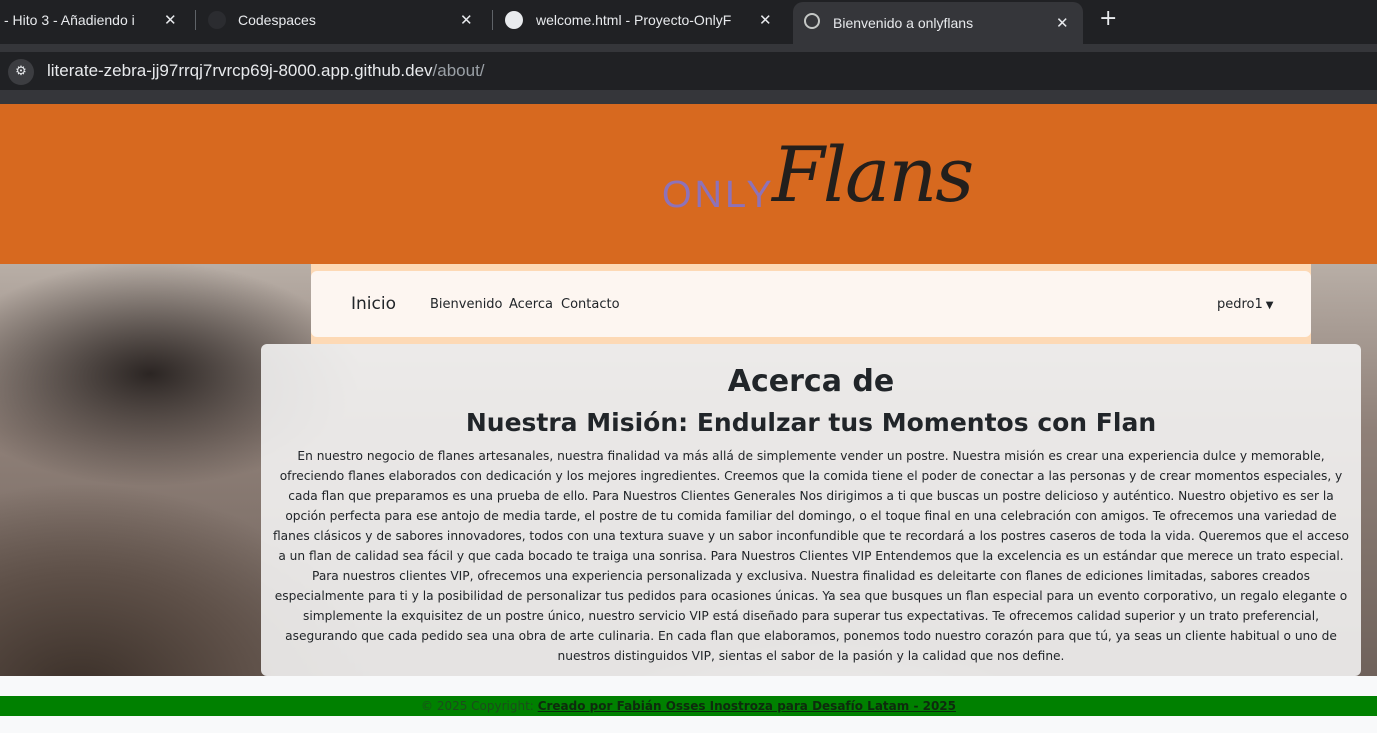 The image size is (1377, 733). Describe the element at coordinates (812, 21) in the screenshot. I see `globe-icon` at that location.